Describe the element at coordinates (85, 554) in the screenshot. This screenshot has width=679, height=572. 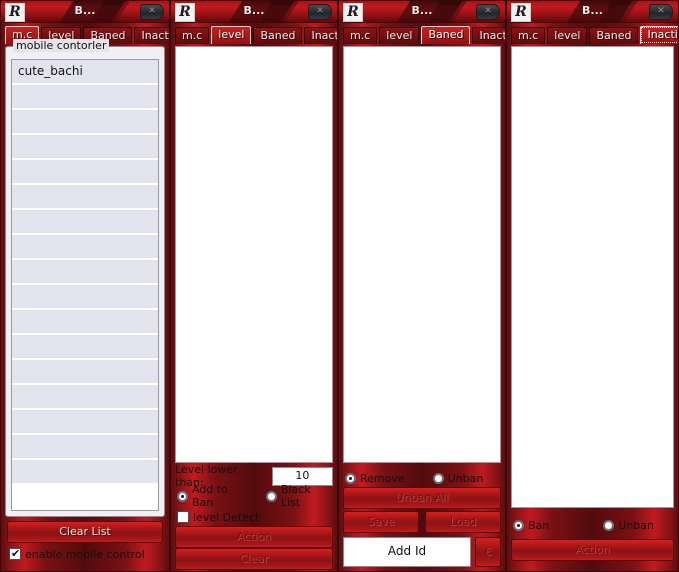
I see `enable-mobile-control-label: enable mobile control` at that location.